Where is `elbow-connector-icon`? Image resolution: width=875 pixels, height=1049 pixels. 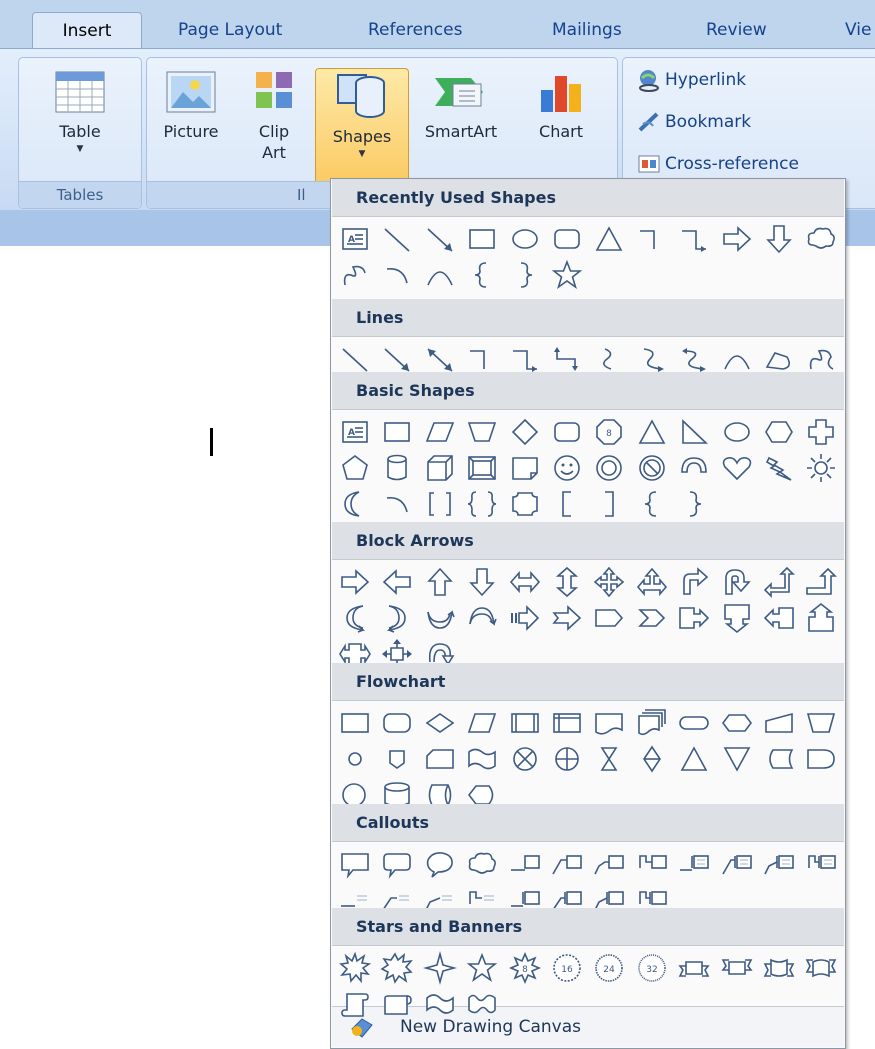 elbow-connector-icon is located at coordinates (652, 239).